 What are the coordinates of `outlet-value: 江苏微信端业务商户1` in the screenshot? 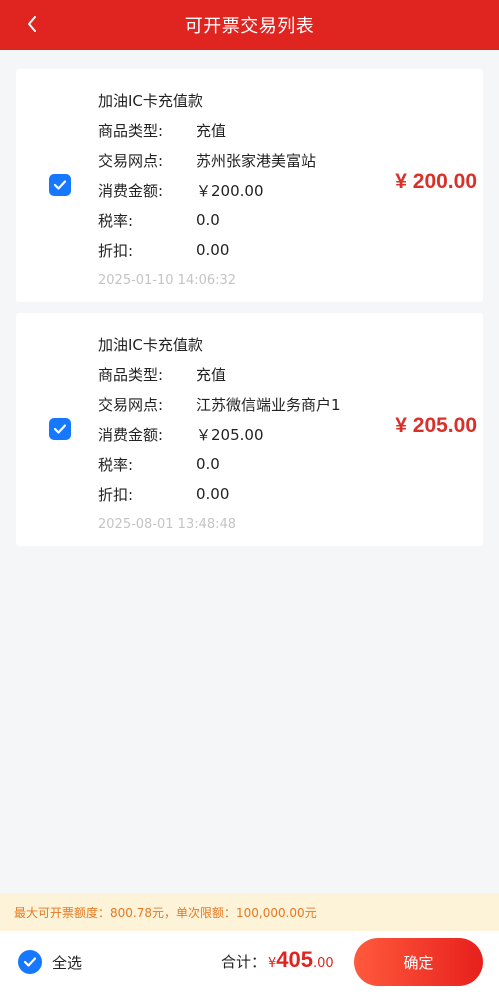 It's located at (268, 404).